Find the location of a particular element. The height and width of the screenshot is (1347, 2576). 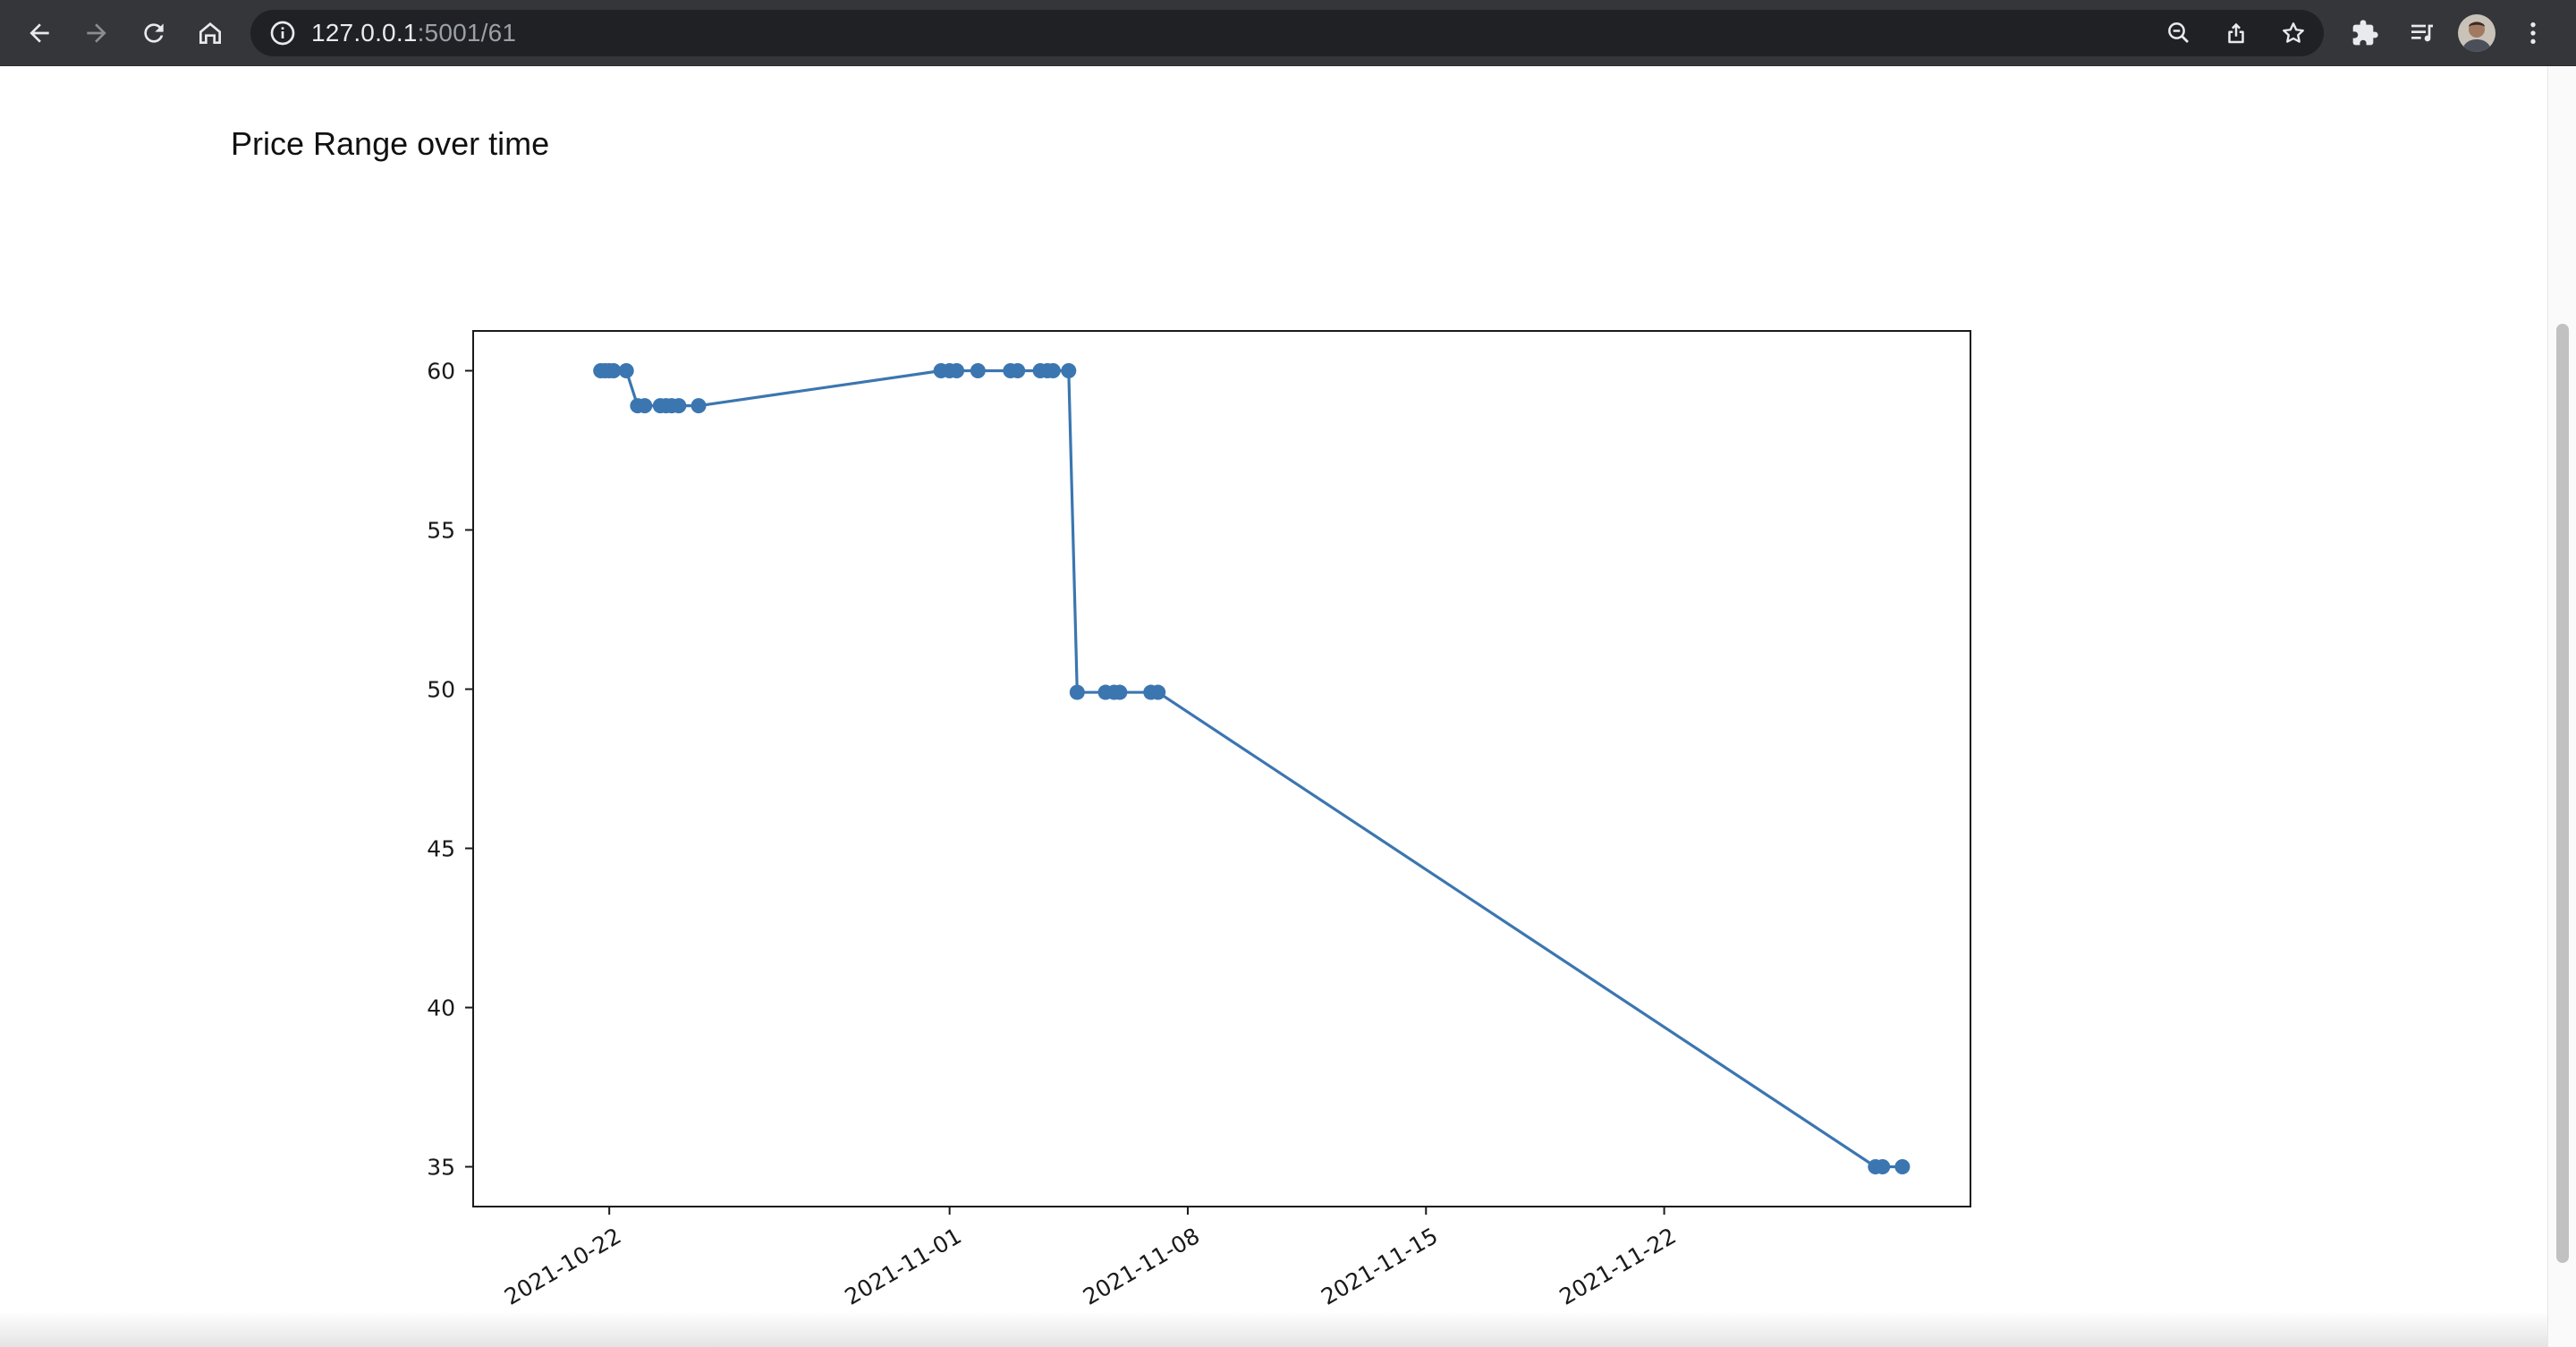

x-tick-label: 2021-11-01 is located at coordinates (903, 1266).